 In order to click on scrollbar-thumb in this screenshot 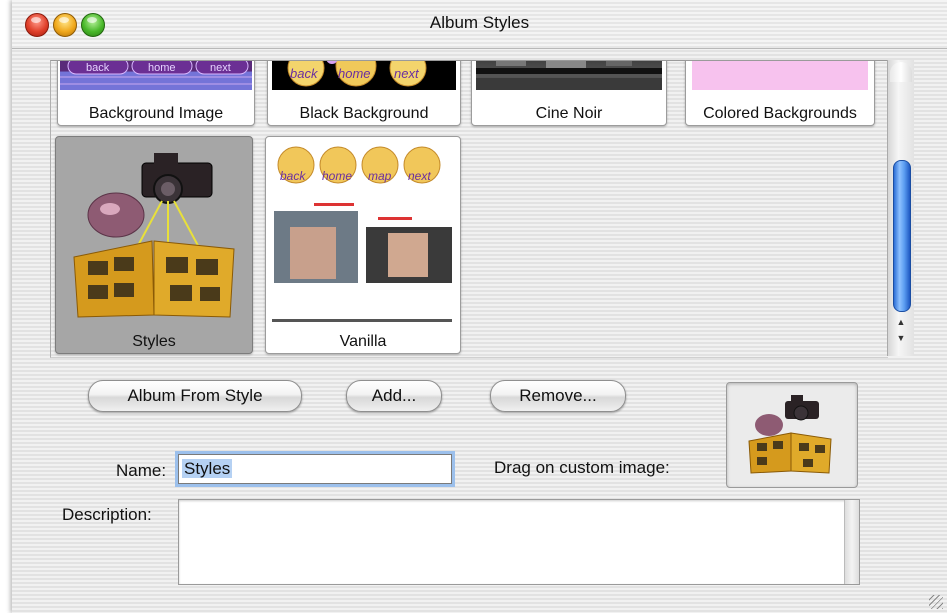, I will do `click(902, 236)`.